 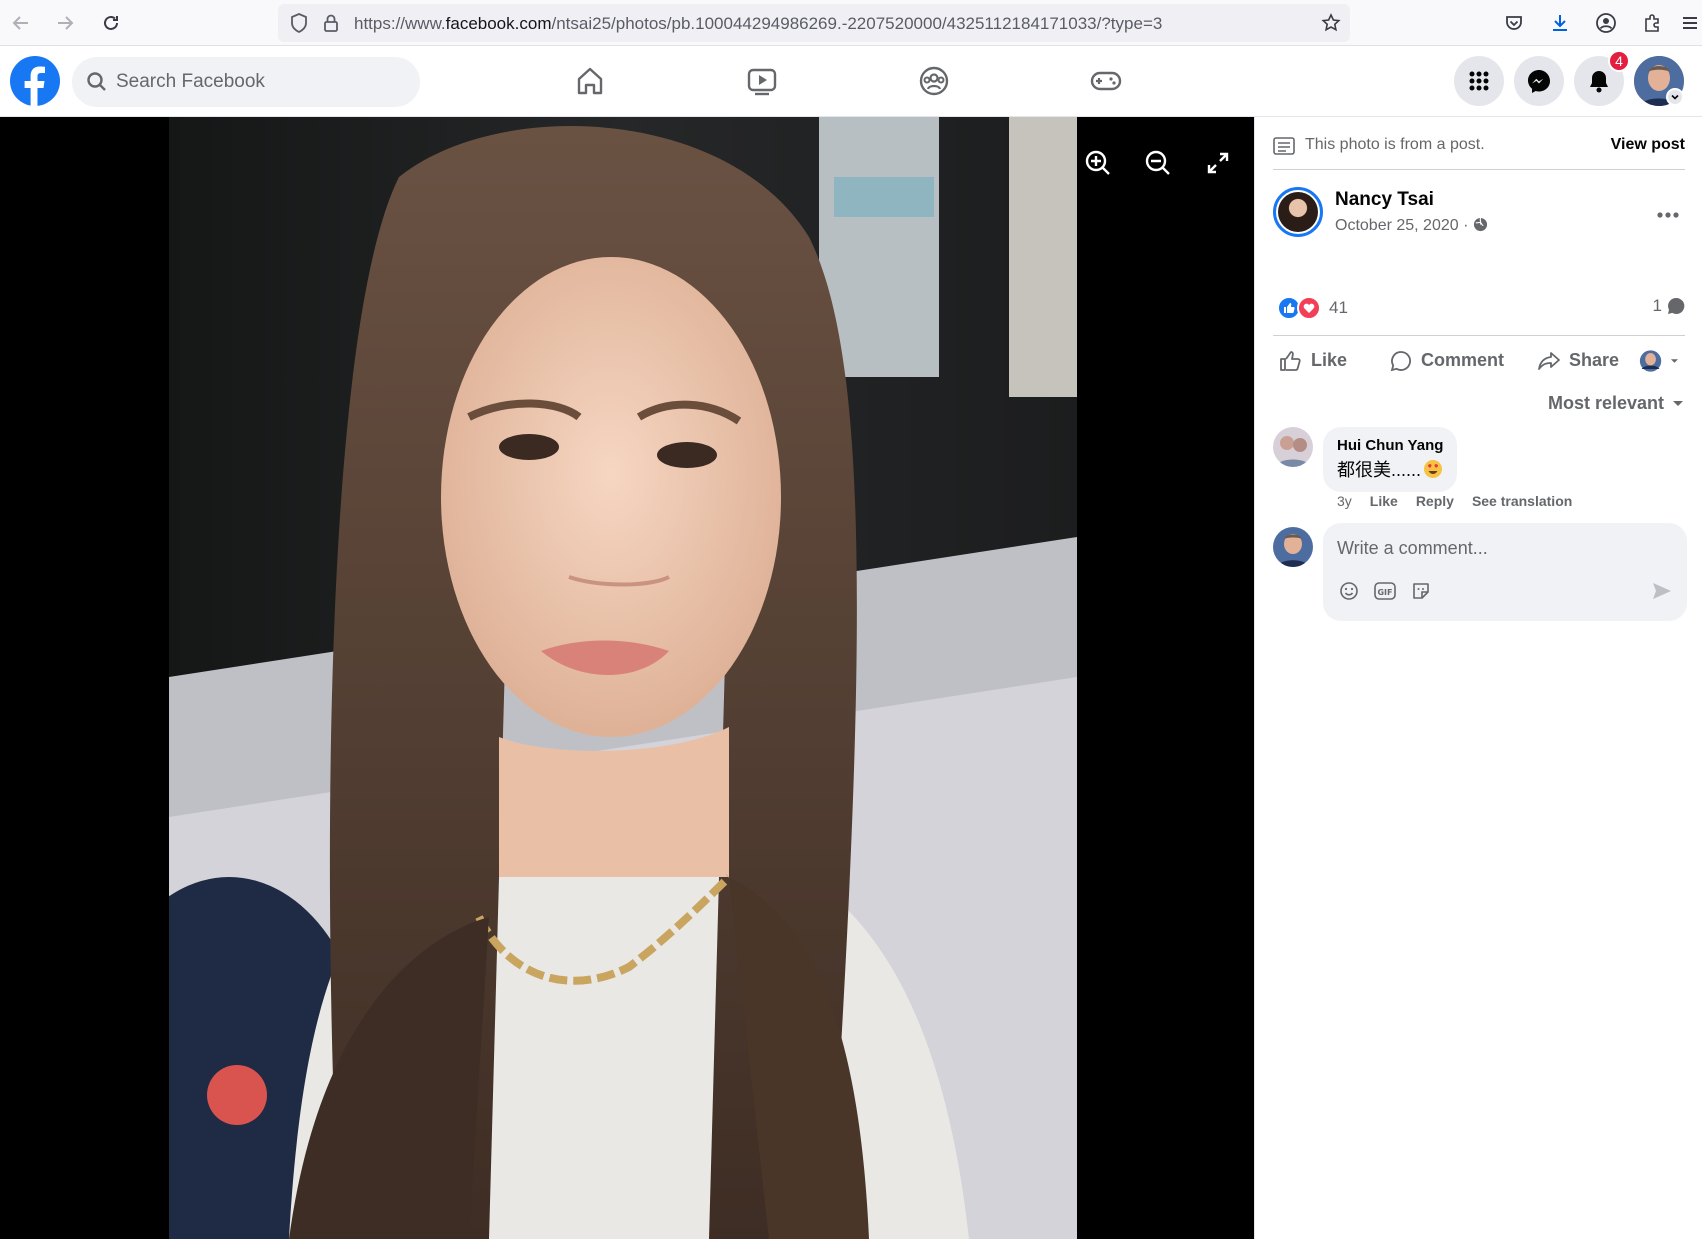 I want to click on composer-tools: GIF, so click(x=1385, y=591).